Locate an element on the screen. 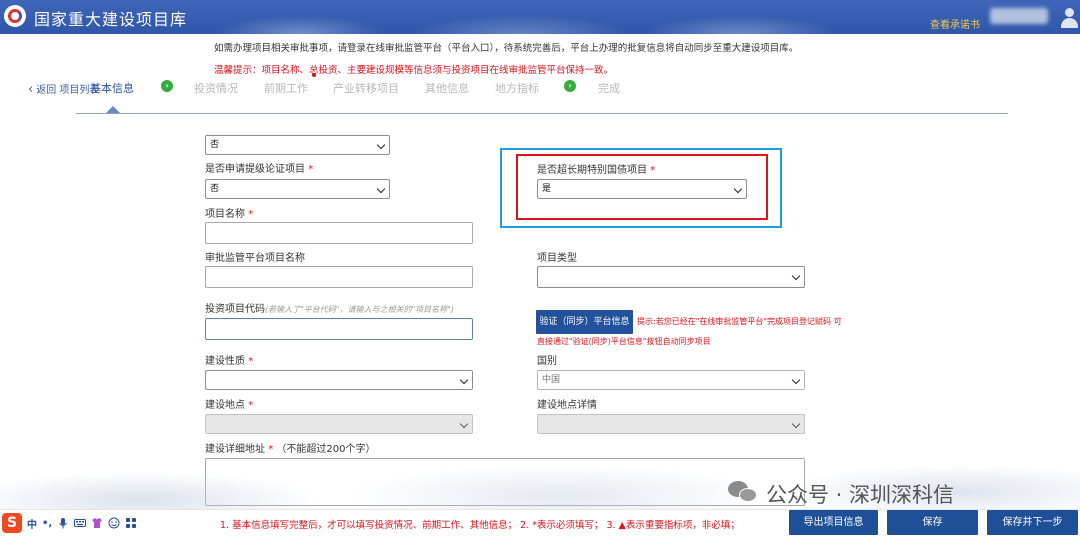  chevron-left-icon: ‹ is located at coordinates (31, 89).